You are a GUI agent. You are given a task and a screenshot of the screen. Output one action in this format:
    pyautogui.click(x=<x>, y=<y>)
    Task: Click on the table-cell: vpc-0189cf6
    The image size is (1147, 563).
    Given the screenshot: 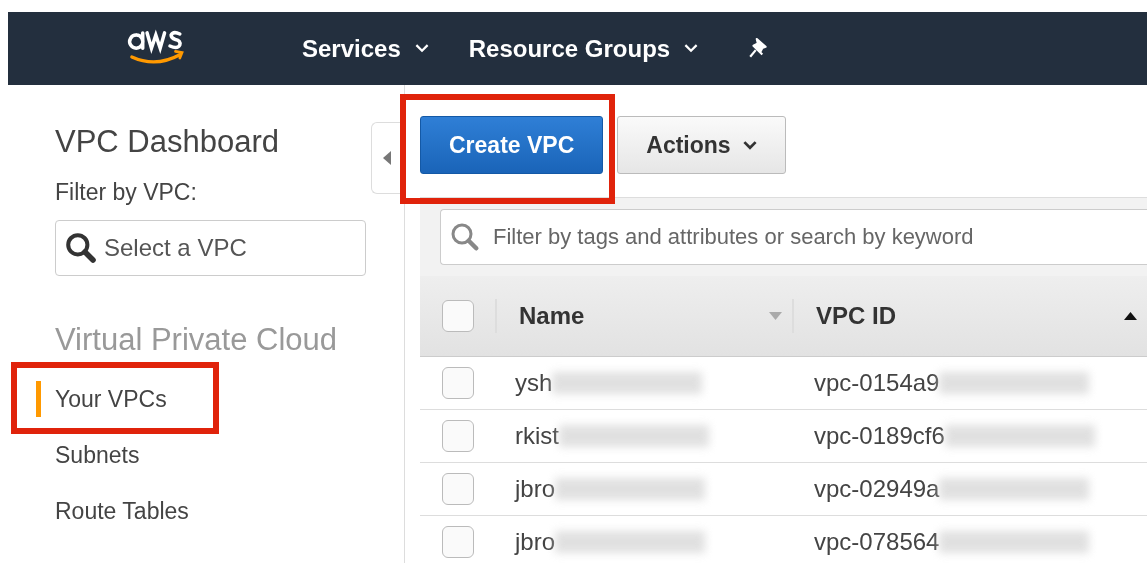 What is the action you would take?
    pyautogui.click(x=879, y=436)
    